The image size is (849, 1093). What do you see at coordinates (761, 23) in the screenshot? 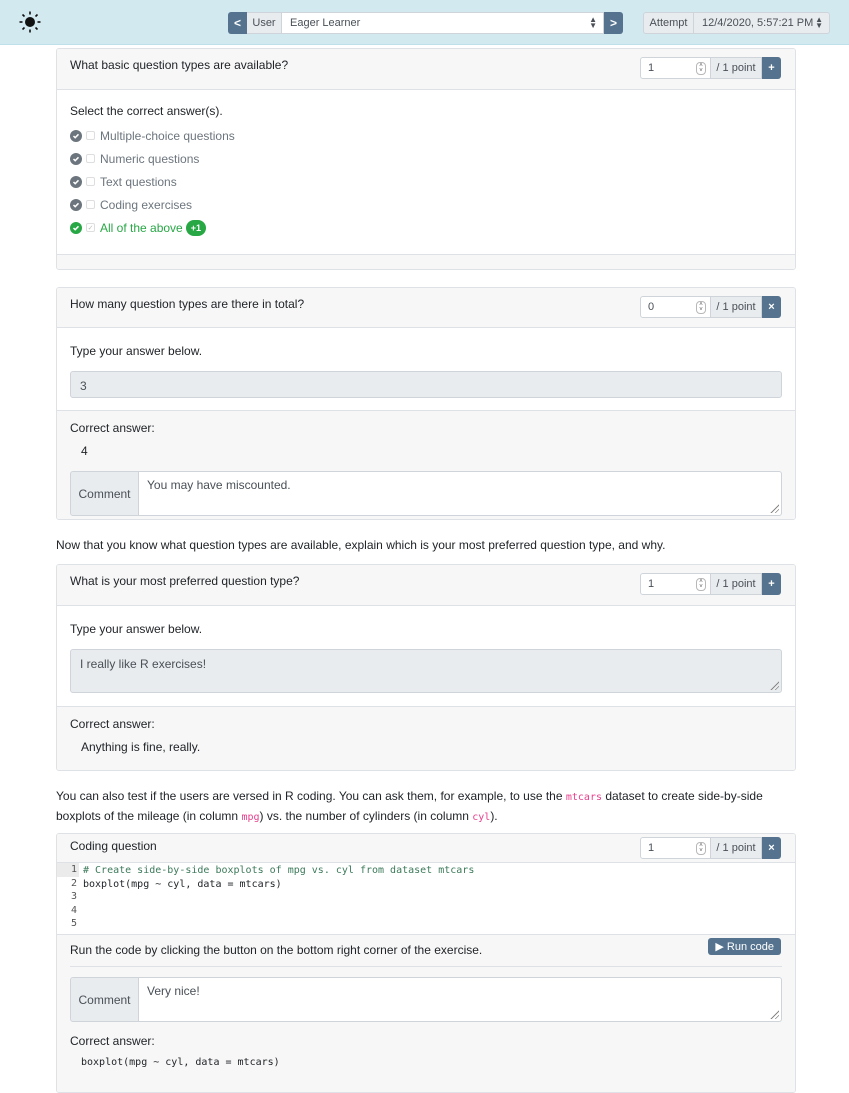
I see `attempt-select: 12/4/2020, 5:57:21 PM ▲ ▼` at bounding box center [761, 23].